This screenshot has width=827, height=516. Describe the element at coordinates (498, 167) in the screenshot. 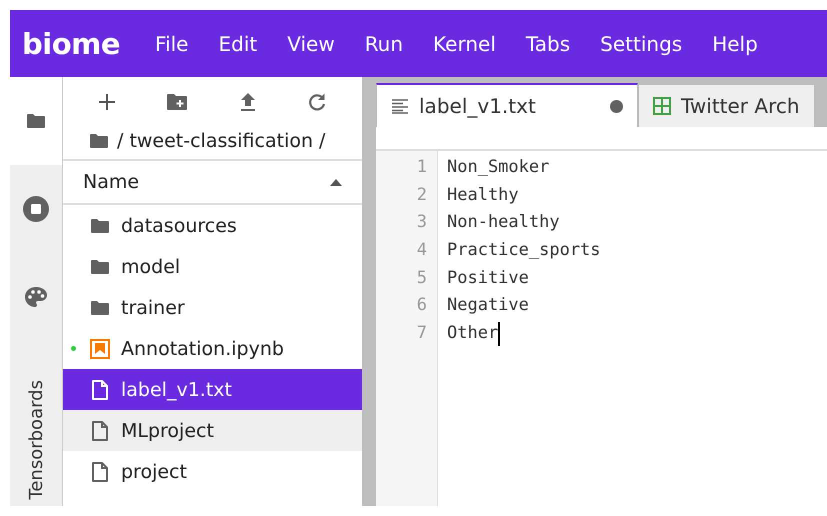

I see `code-line: Non_Smoker` at that location.